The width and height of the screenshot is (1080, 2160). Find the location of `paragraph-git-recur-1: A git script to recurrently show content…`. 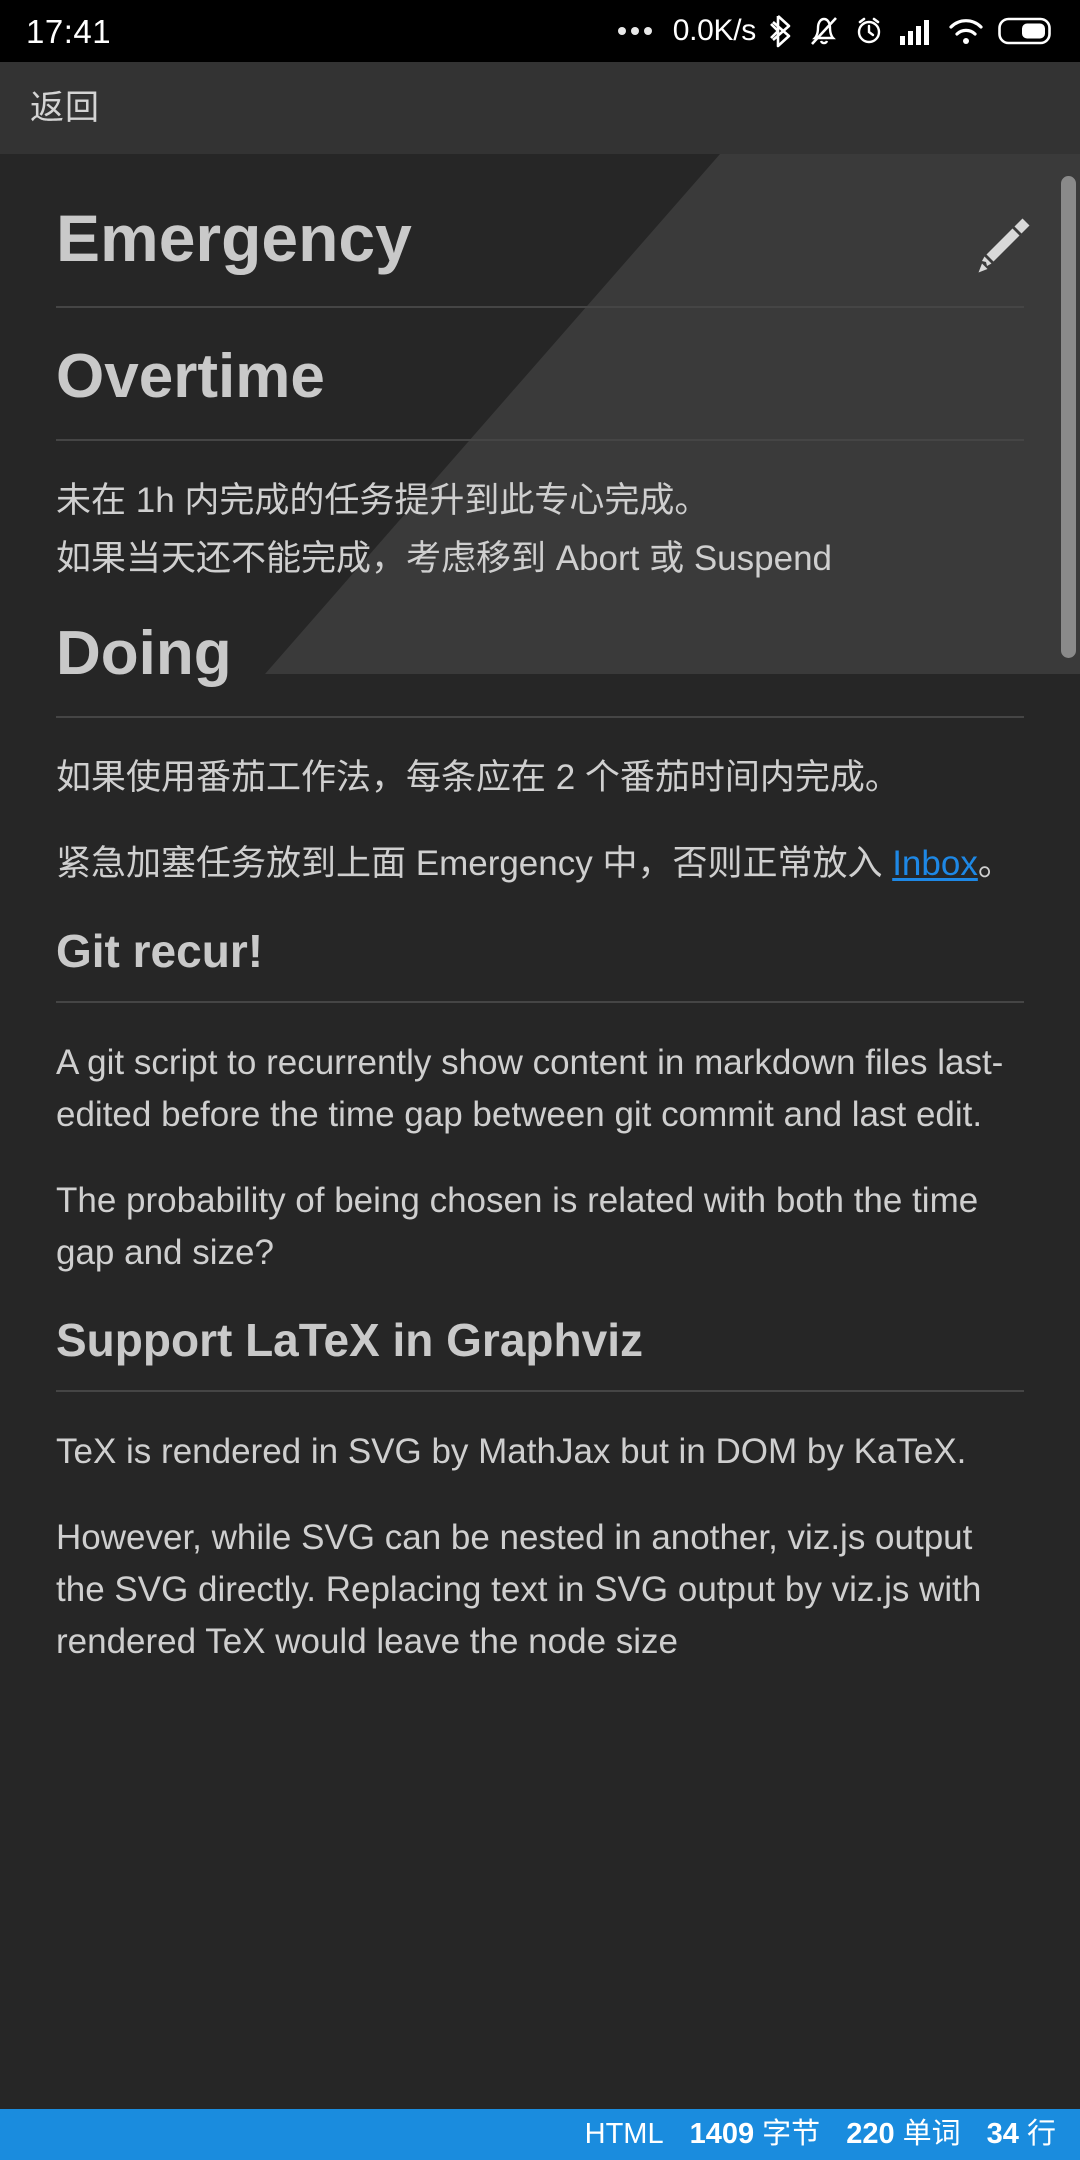

paragraph-git-recur-1: A git script to recurrently show content… is located at coordinates (530, 1089).